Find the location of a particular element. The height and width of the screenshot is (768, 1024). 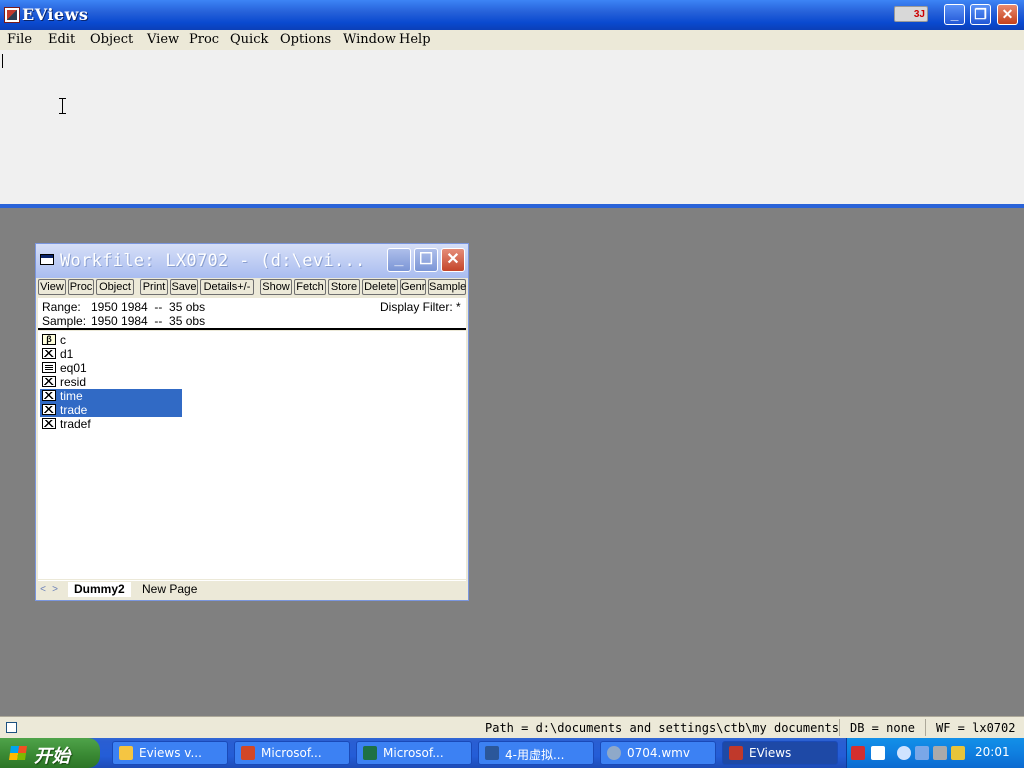

restore-icon: ❐ is located at coordinates (980, 14).